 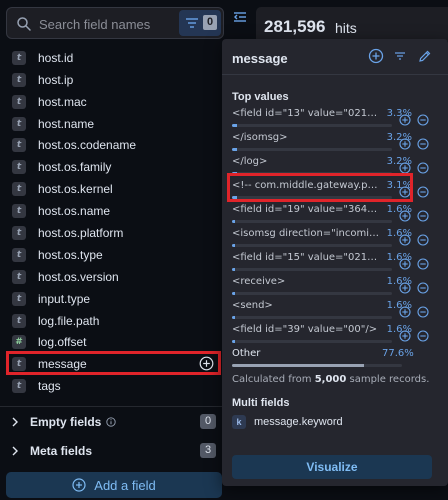 What do you see at coordinates (287, 422) in the screenshot?
I see `multi-field-item: k message.keyword` at bounding box center [287, 422].